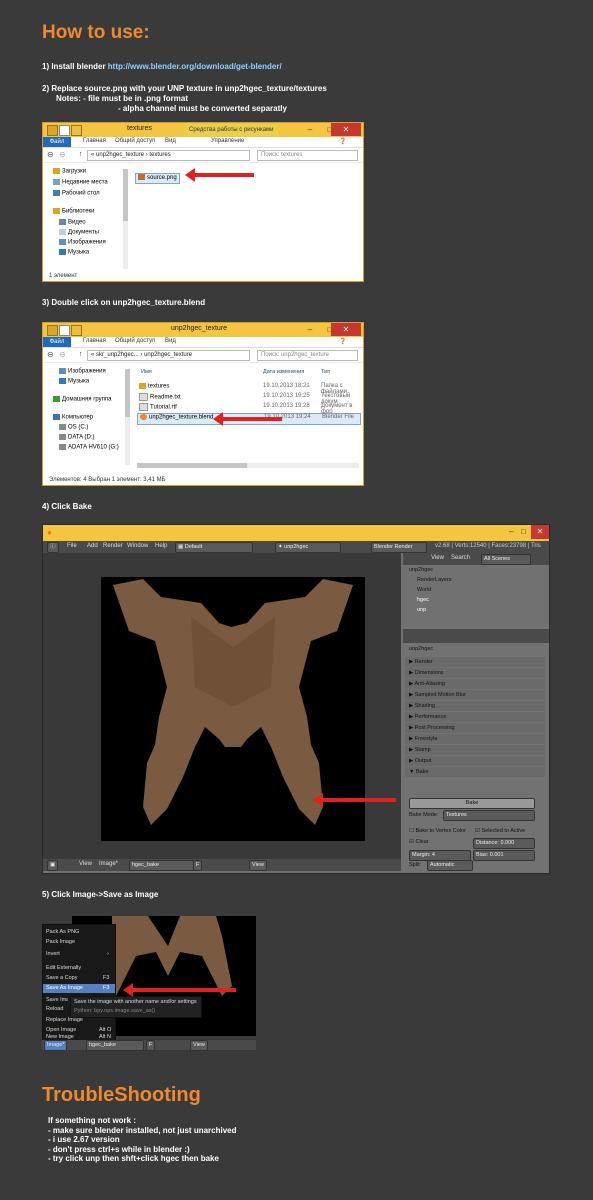 This screenshot has height=1200, width=593. Describe the element at coordinates (89, 173) in the screenshot. I see `nav-item-downloads: Загрузки` at that location.